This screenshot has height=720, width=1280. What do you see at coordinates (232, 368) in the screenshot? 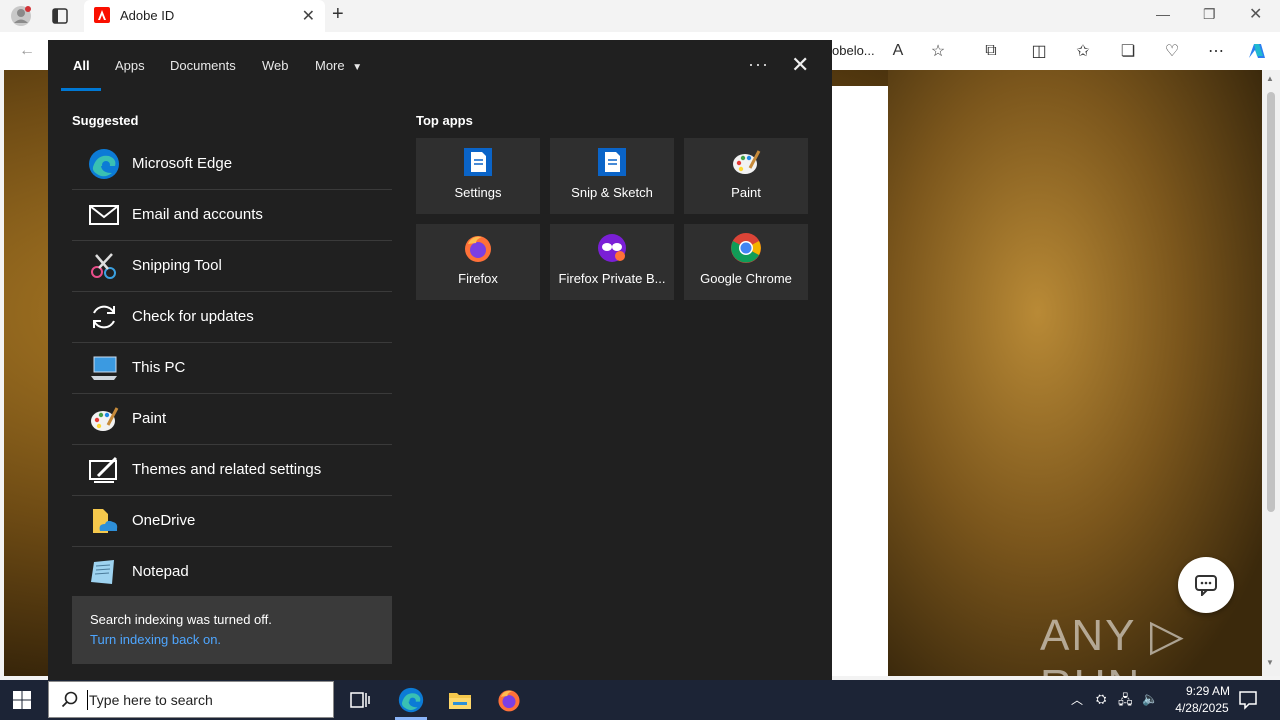
I see `suggested-item-this-pc: This PC` at bounding box center [232, 368].